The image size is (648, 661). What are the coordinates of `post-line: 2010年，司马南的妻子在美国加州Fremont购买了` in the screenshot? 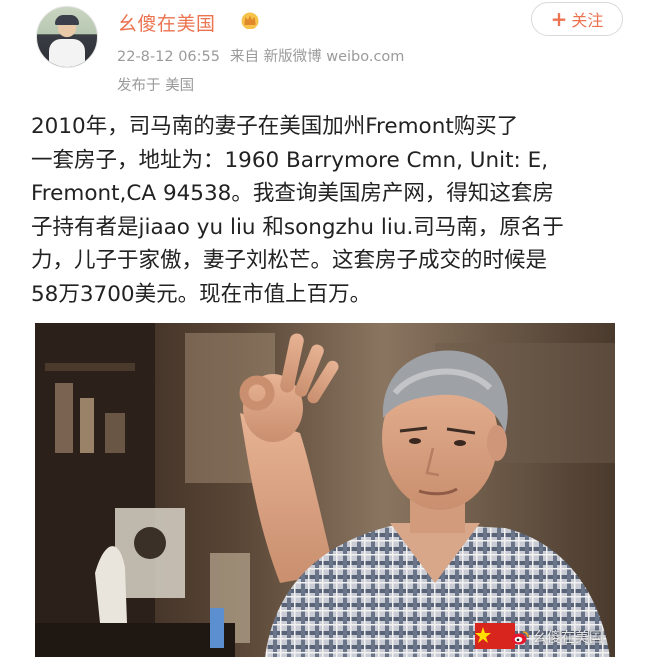 It's located at (275, 126).